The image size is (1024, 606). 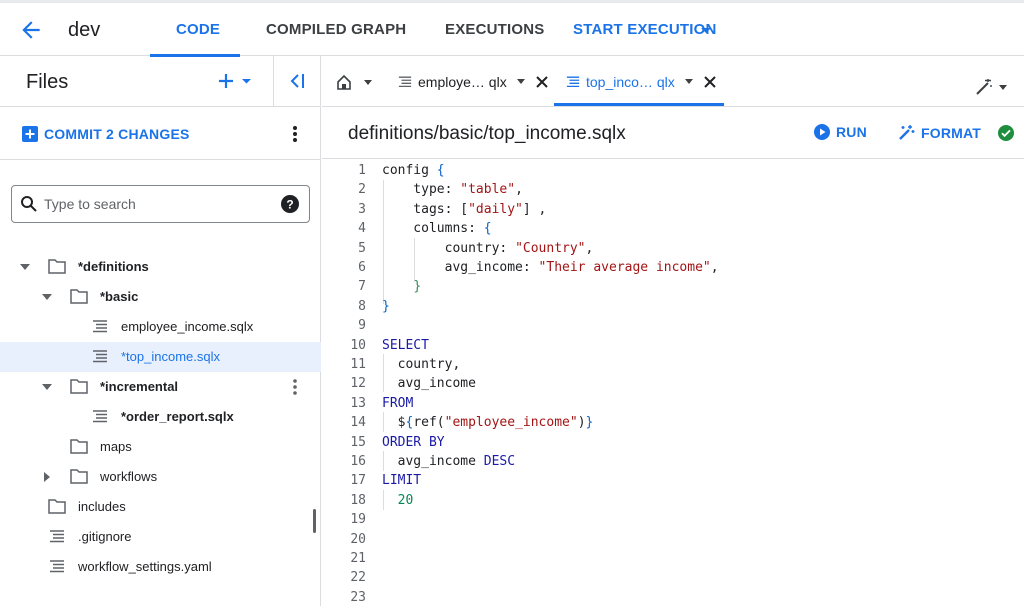 I want to click on code-line: 17 LIMIT, so click(x=673, y=479).